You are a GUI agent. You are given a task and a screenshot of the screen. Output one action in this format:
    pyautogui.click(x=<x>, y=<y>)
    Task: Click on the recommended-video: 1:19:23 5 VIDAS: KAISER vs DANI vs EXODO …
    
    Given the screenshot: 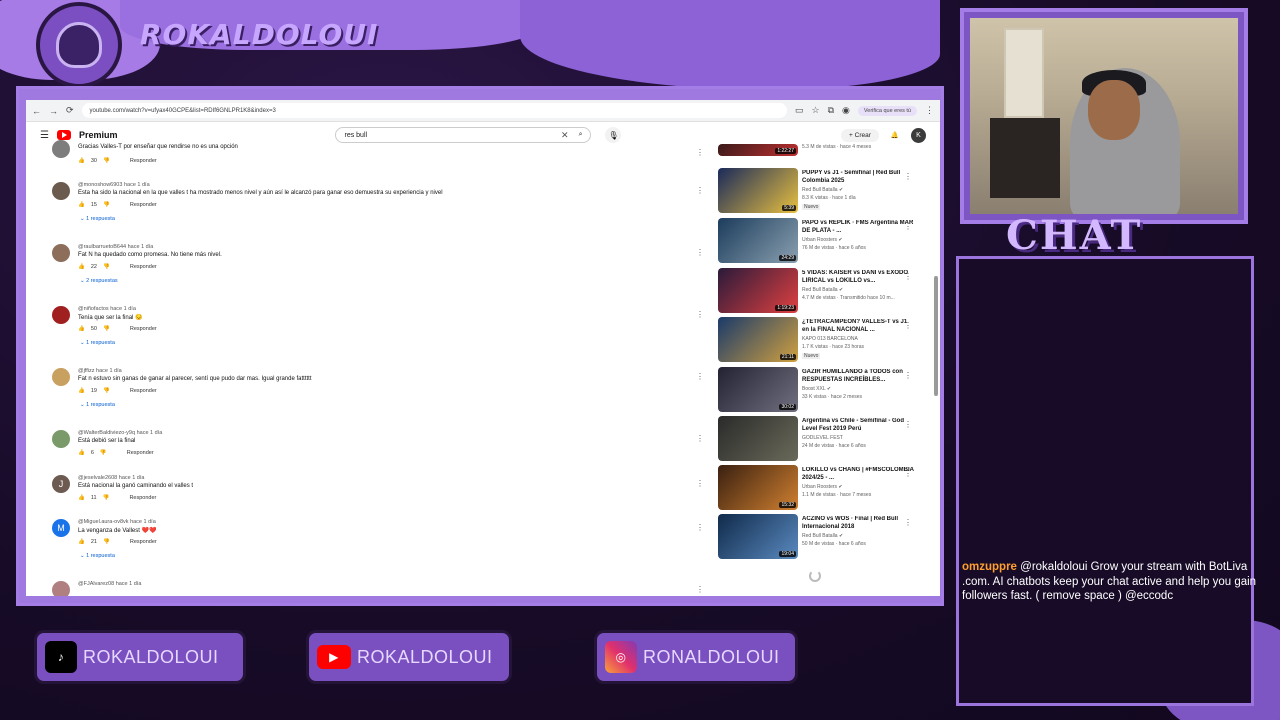 What is the action you would take?
    pyautogui.click(x=823, y=291)
    